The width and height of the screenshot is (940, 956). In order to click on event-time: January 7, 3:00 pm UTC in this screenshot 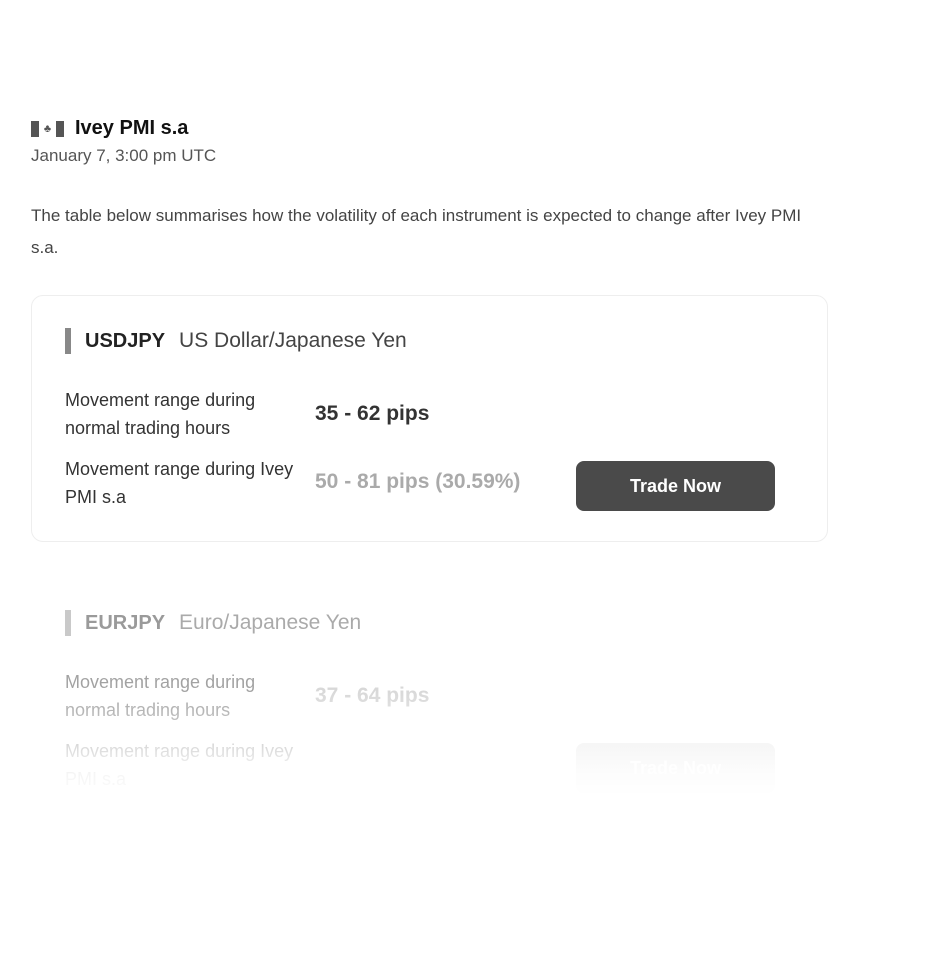, I will do `click(124, 155)`.